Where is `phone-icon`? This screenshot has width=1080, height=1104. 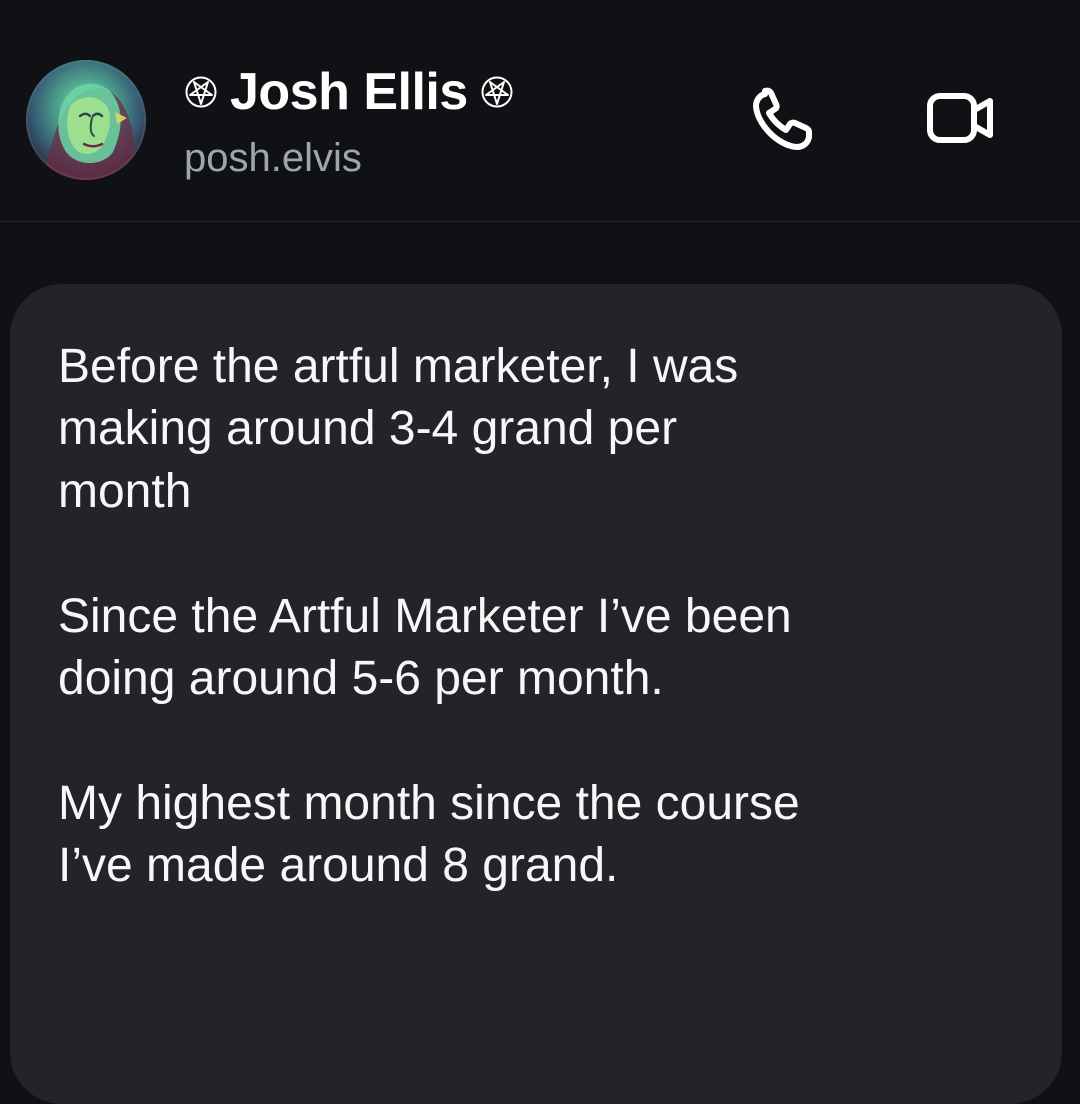
phone-icon is located at coordinates (782, 118).